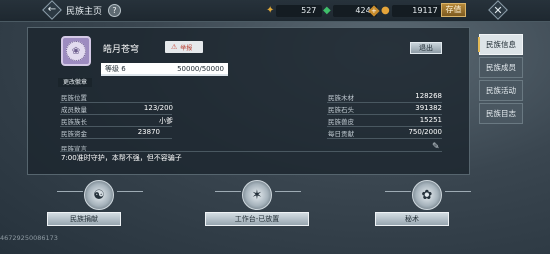 The image size is (550, 254). I want to click on stat-value: 小爹, so click(166, 121).